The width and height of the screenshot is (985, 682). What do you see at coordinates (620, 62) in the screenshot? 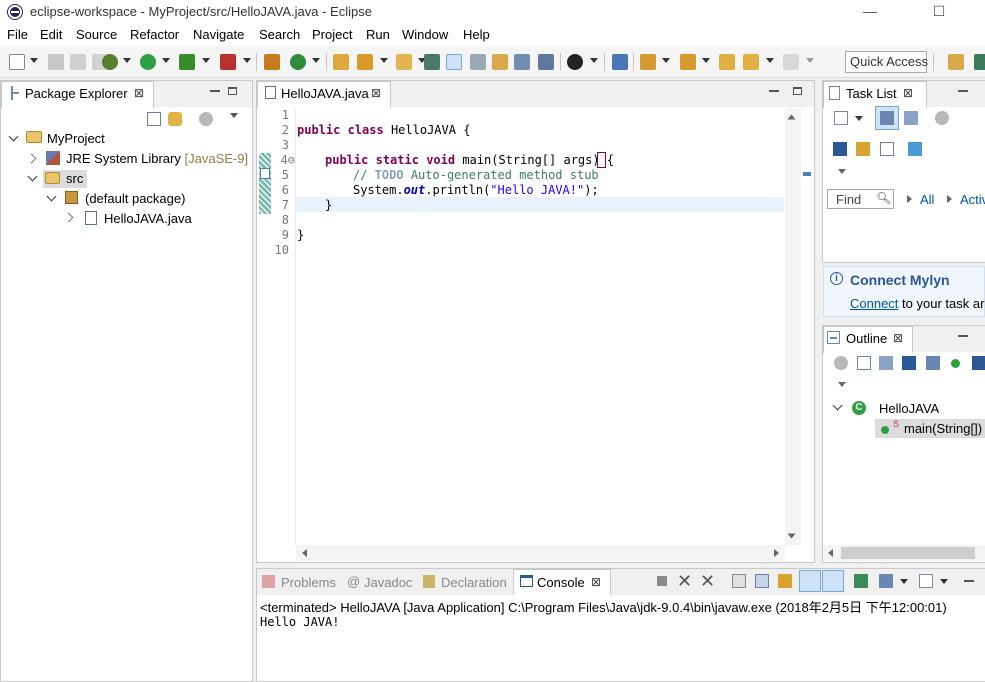
I see `skip-breakpoints-icon` at bounding box center [620, 62].